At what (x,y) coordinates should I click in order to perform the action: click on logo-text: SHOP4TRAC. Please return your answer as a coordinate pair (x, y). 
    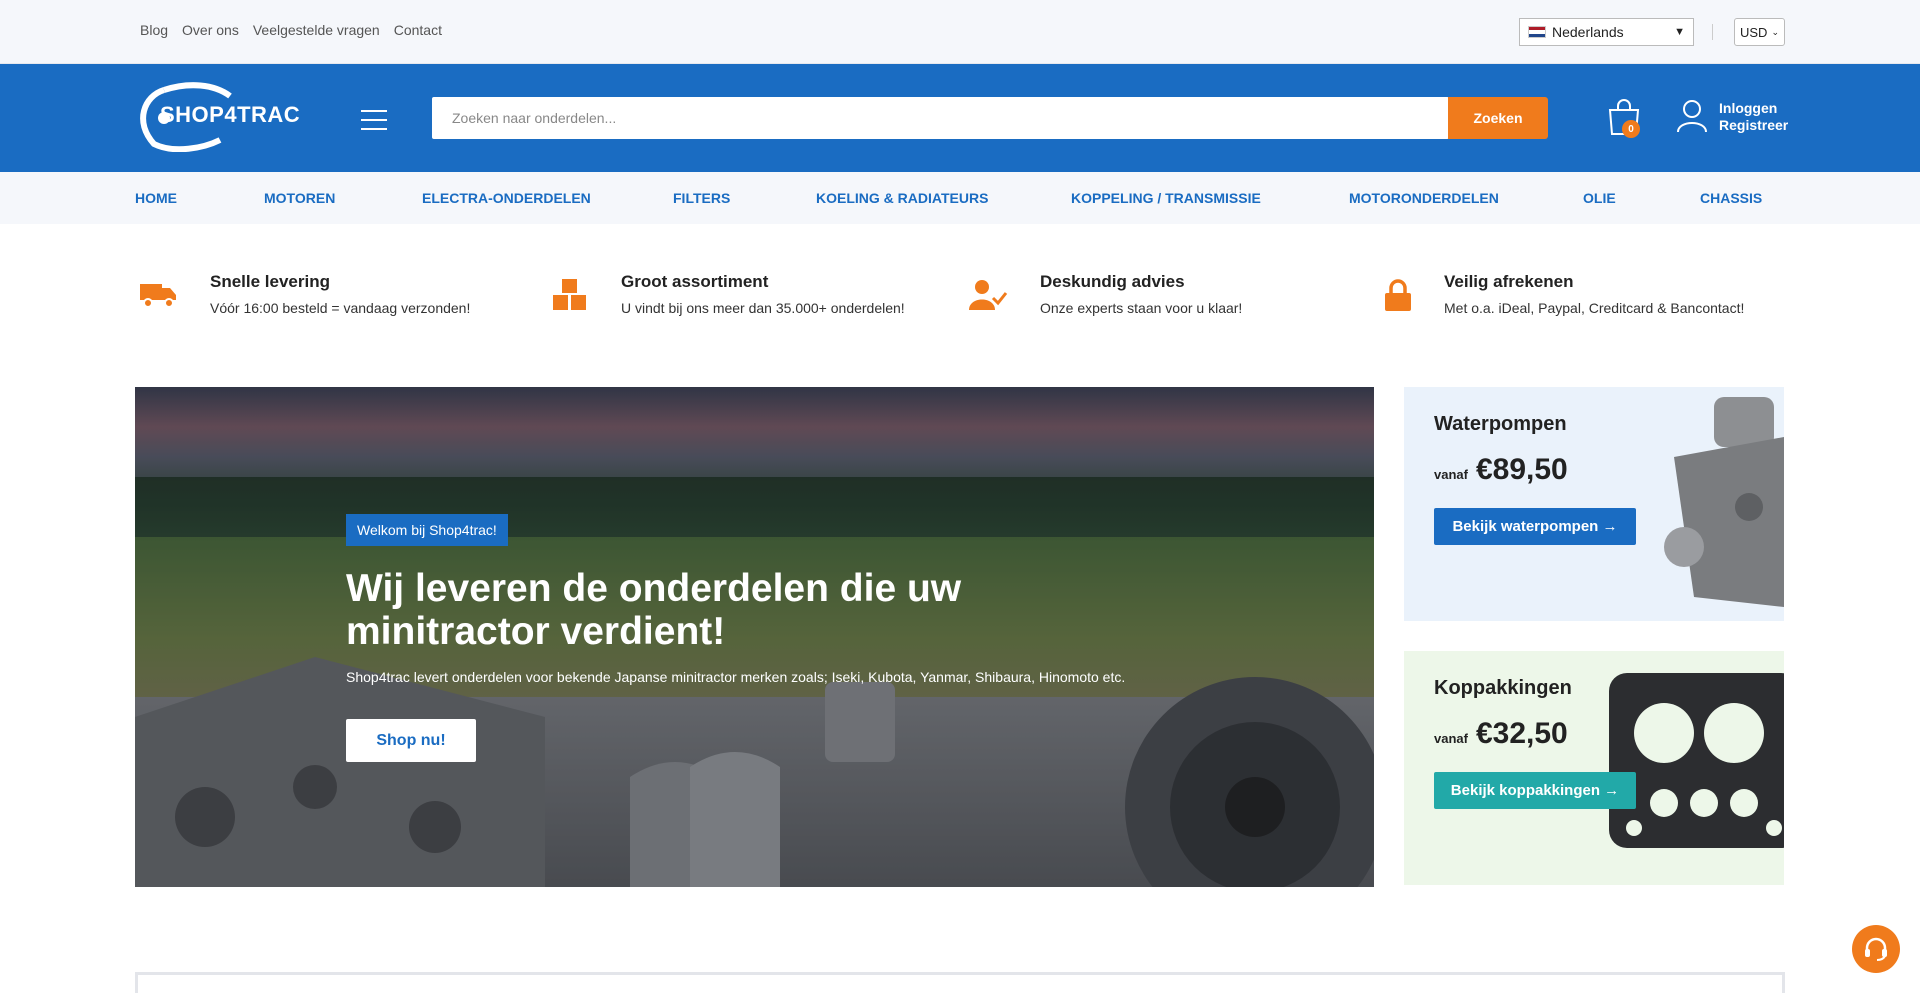
    Looking at the image, I should click on (230, 115).